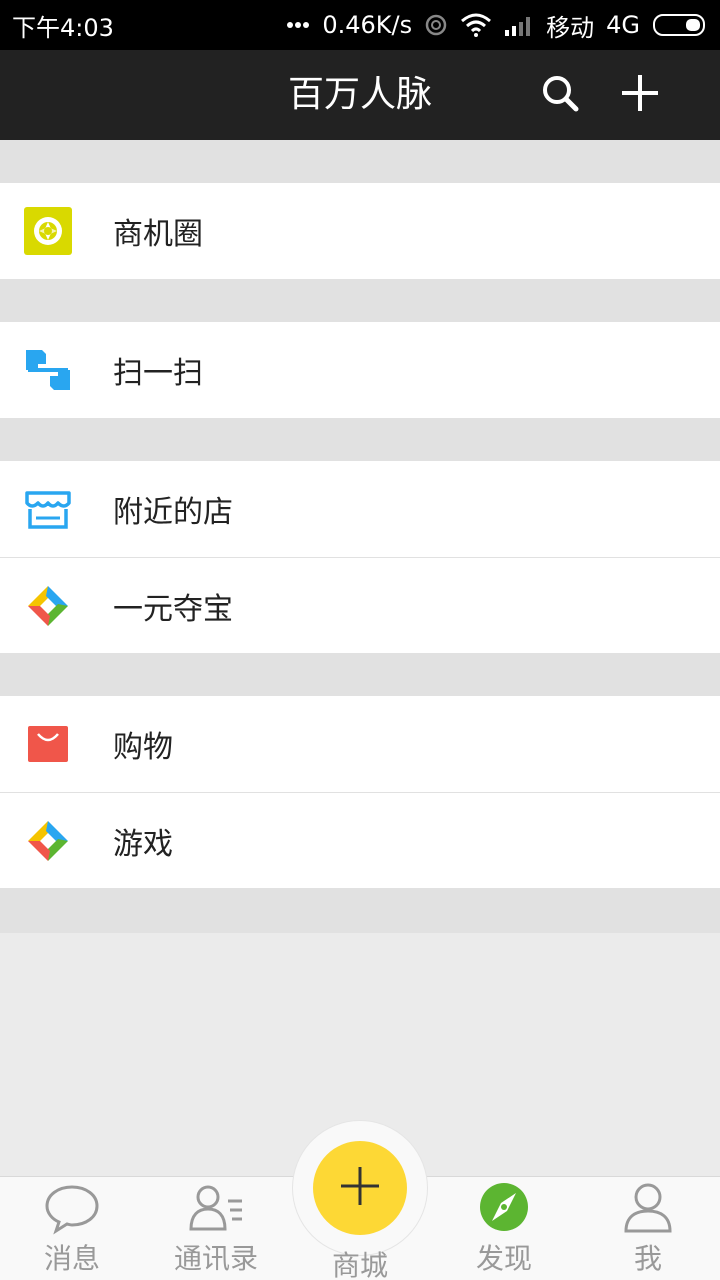  What do you see at coordinates (503, 1258) in the screenshot?
I see `tab-label: 发现` at bounding box center [503, 1258].